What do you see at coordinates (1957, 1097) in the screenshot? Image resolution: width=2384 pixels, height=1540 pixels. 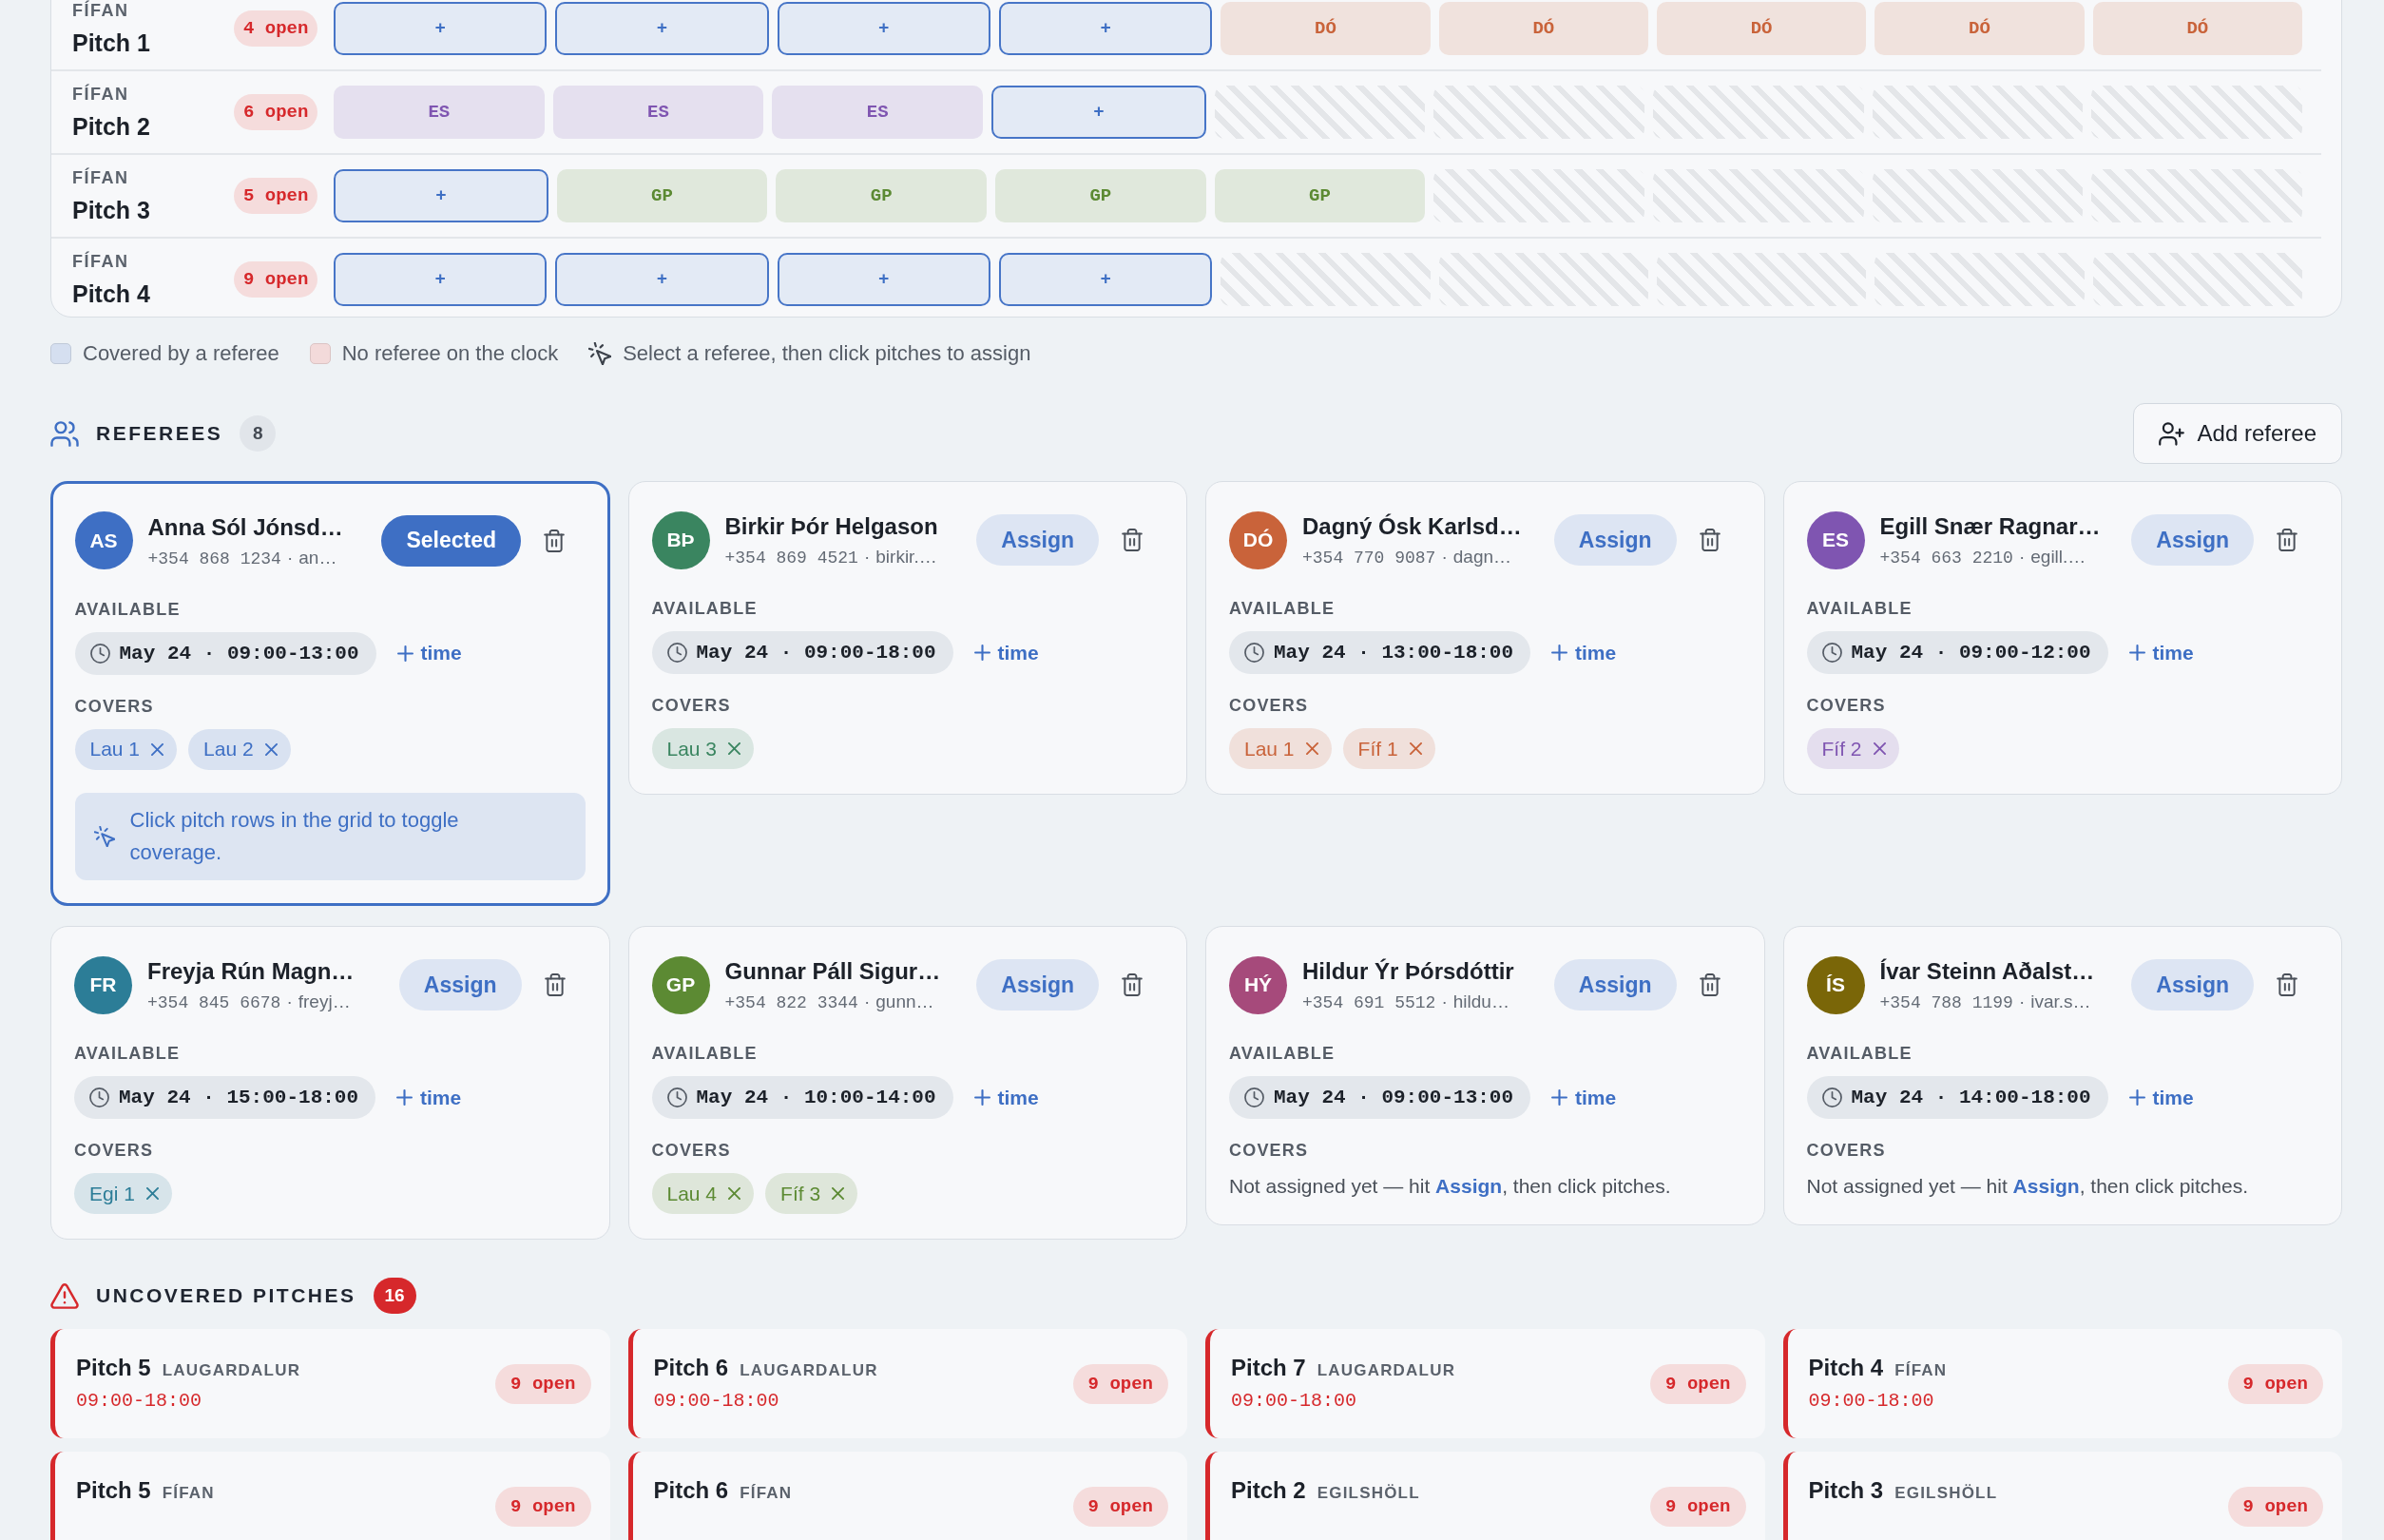 I see `time-chip: May 24 · 14:00-18:00` at bounding box center [1957, 1097].